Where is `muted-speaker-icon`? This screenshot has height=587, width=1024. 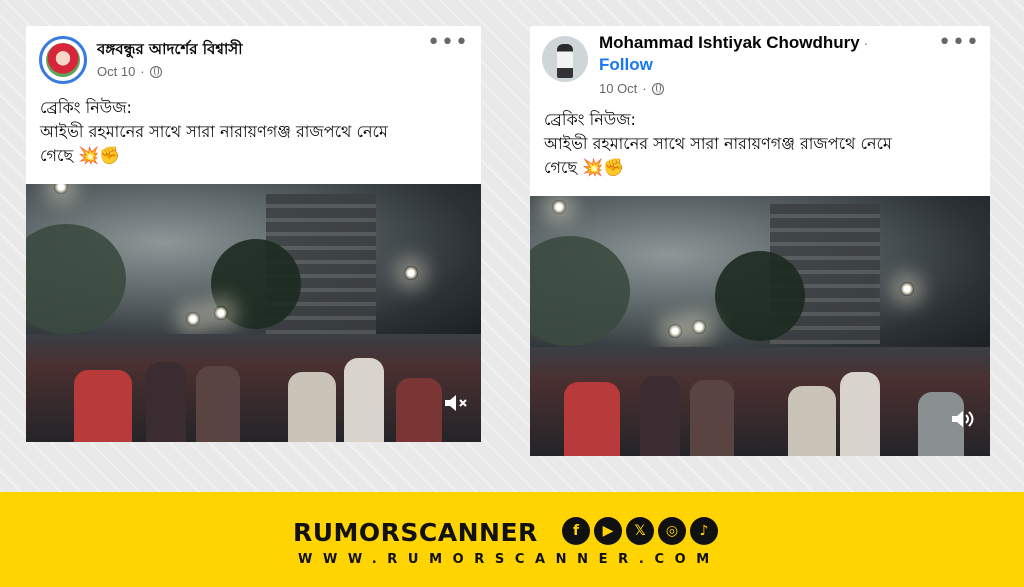
muted-speaker-icon is located at coordinates (456, 403).